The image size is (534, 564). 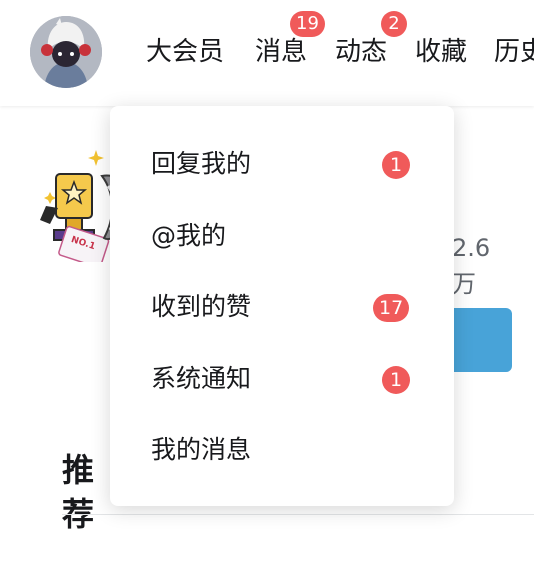 What do you see at coordinates (298, 514) in the screenshot?
I see `divider` at bounding box center [298, 514].